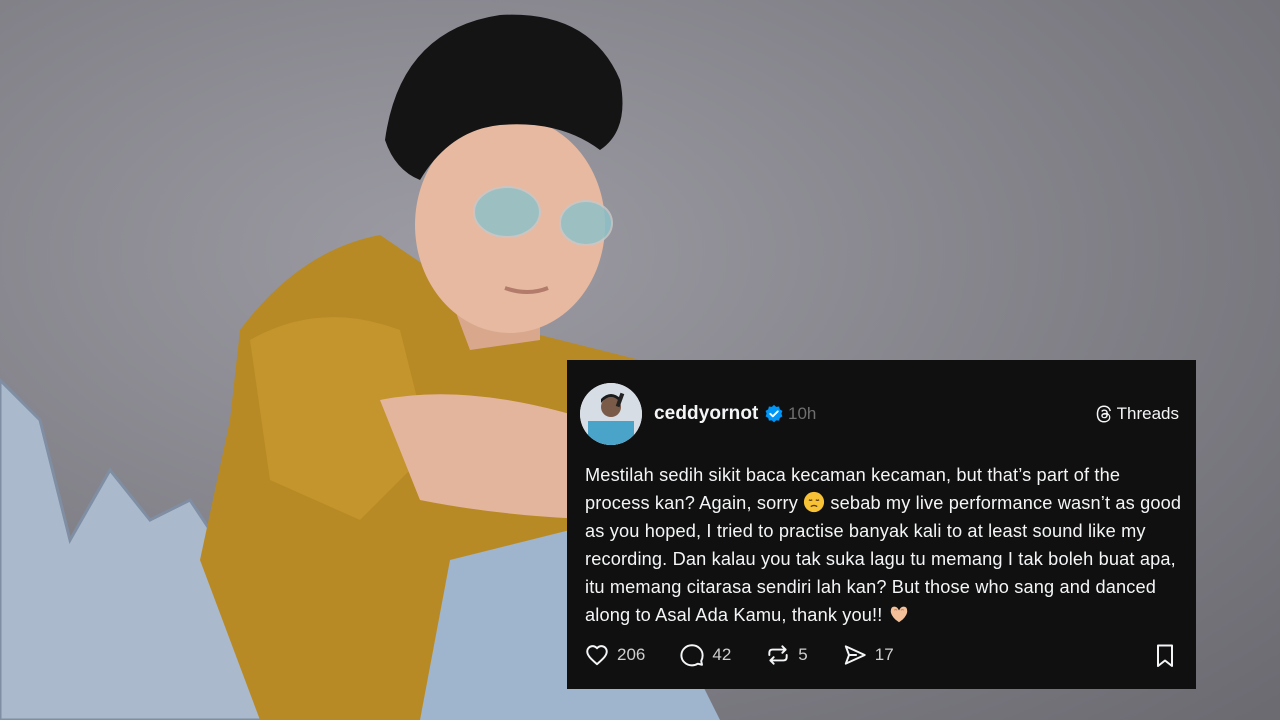  I want to click on post-timestamp: 10h, so click(802, 413).